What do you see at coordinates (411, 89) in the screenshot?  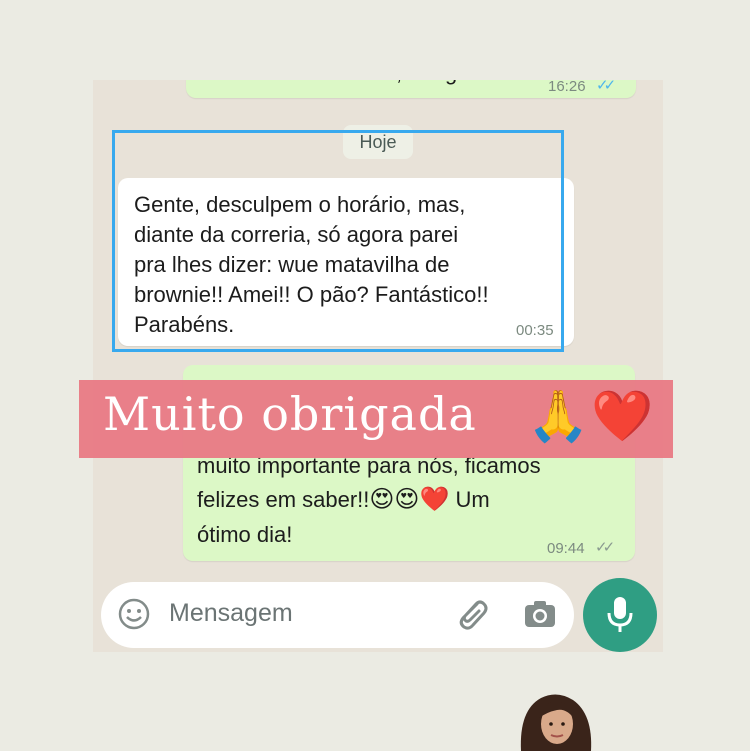 I see `prev-message-bubble: Recebido Terezinha, obrigada 16:26 ✓✓` at bounding box center [411, 89].